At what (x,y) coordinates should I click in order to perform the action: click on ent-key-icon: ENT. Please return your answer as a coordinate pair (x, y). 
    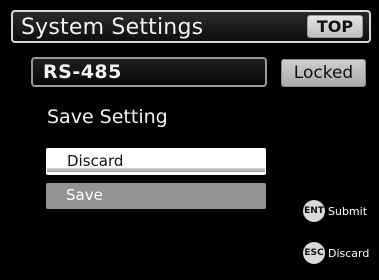
    Looking at the image, I should click on (314, 211).